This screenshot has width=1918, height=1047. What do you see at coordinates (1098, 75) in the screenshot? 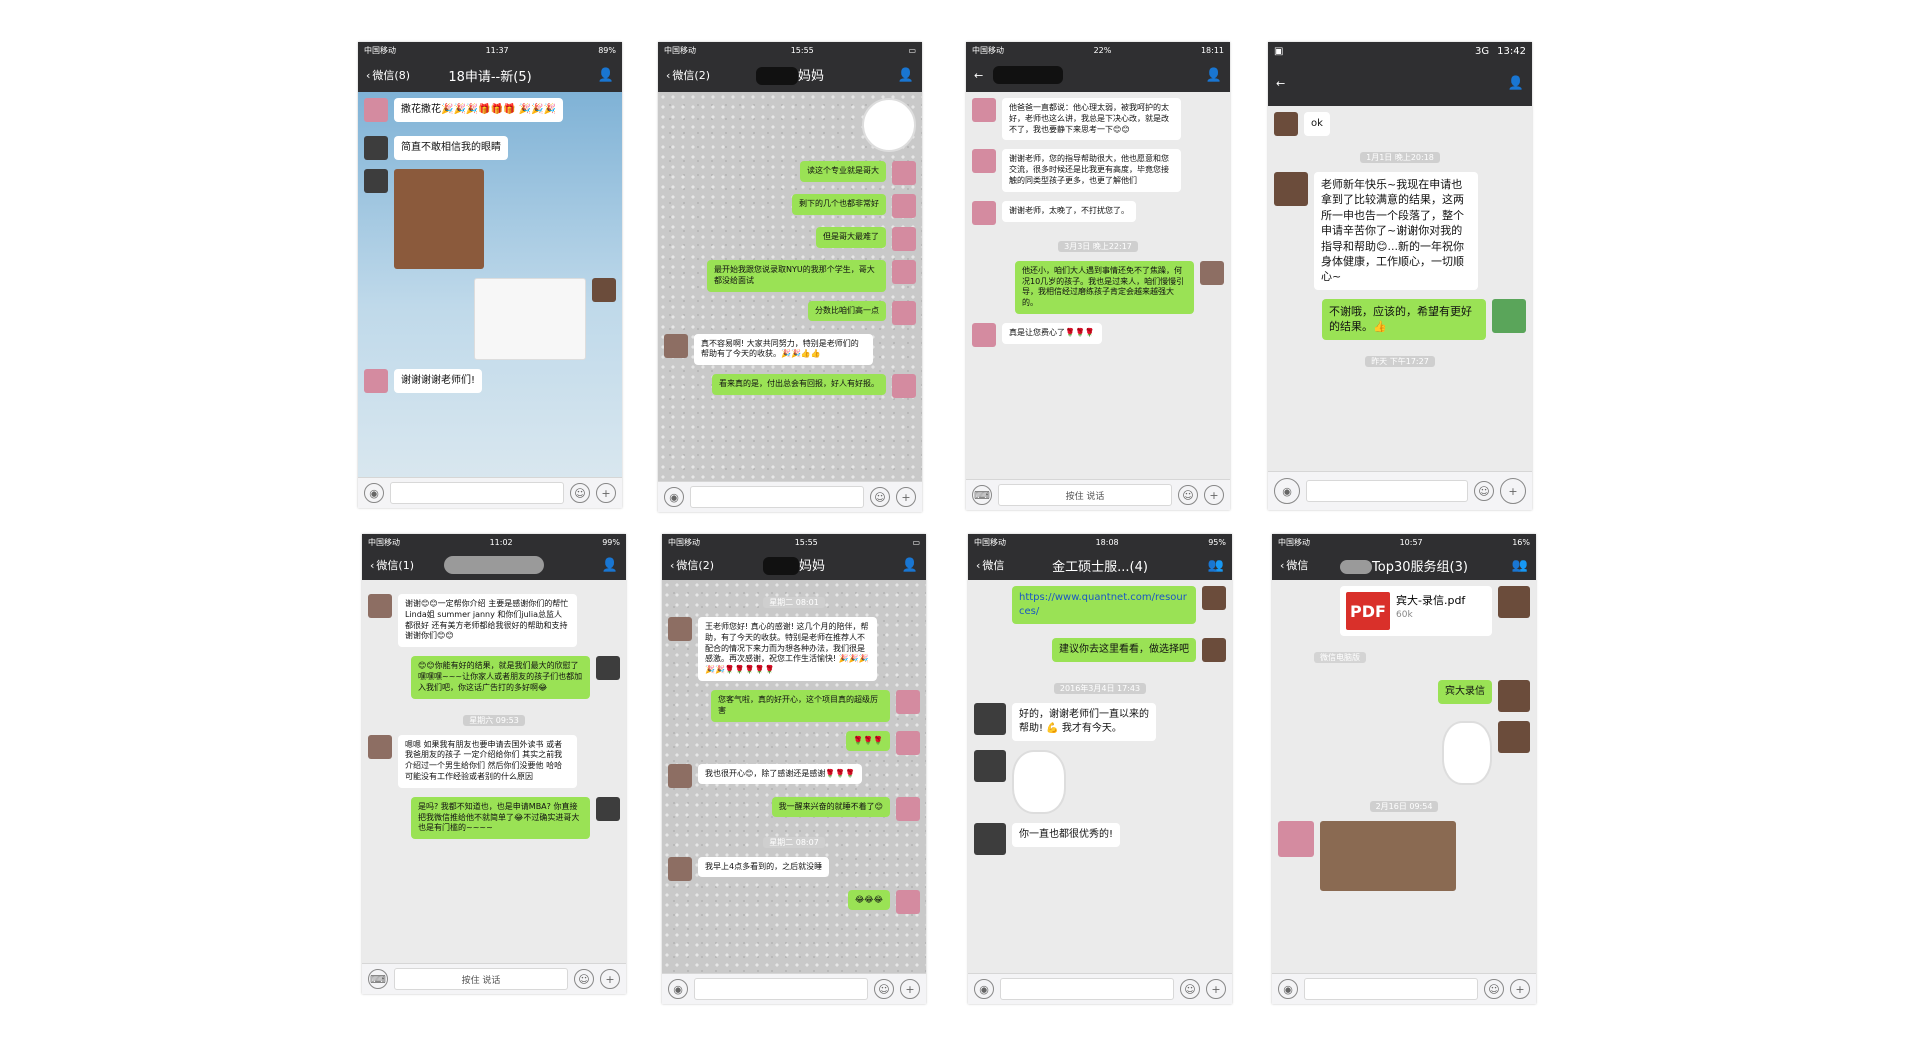
I see `chat-header: ← 👤` at bounding box center [1098, 75].